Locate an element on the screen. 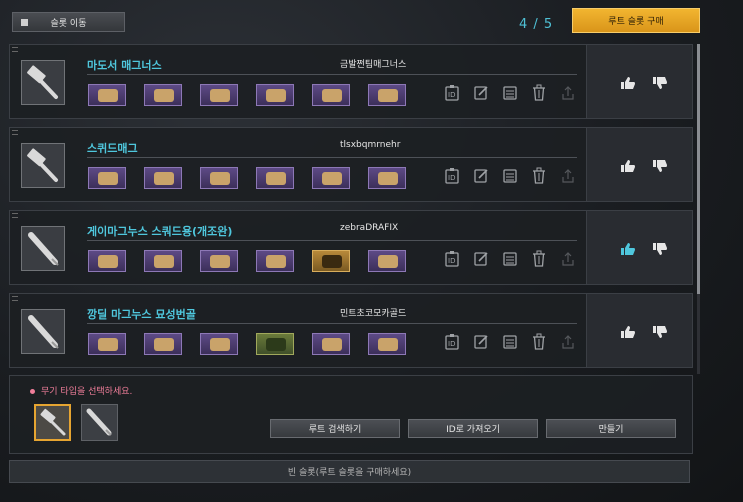 This screenshot has width=743, height=502. search-build-button: 루트 검색하기 is located at coordinates (335, 428).